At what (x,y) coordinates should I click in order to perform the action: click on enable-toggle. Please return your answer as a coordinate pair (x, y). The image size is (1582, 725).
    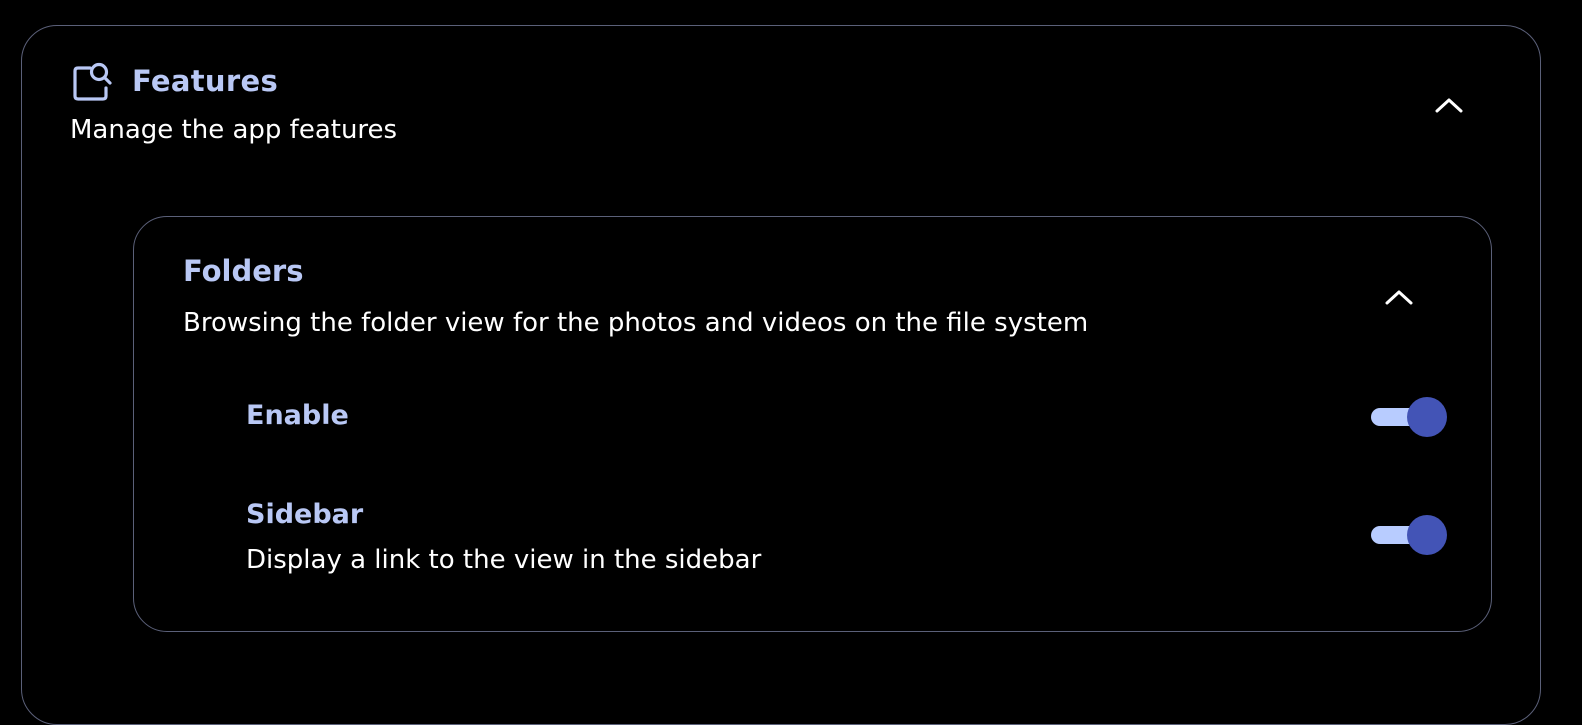
    Looking at the image, I should click on (1411, 417).